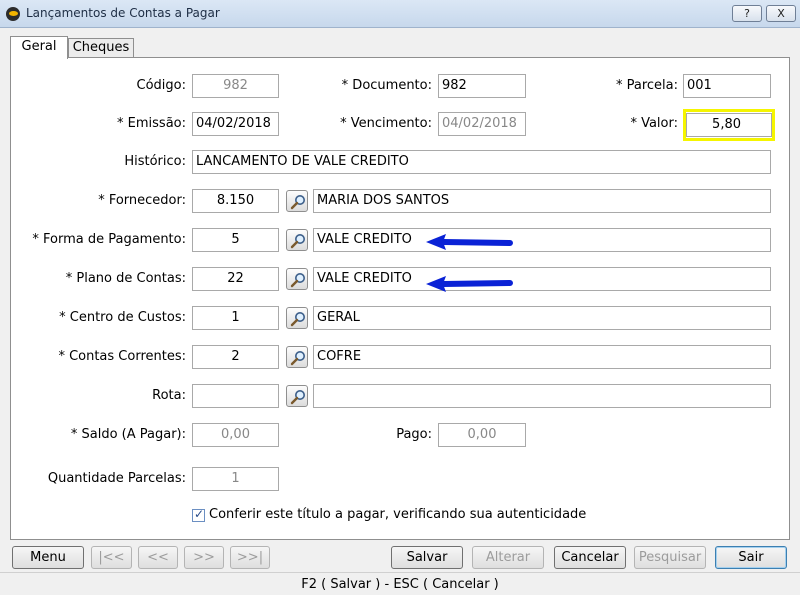 This screenshot has width=800, height=595. Describe the element at coordinates (128, 434) in the screenshot. I see `saldo-label: * Saldo (A Pagar):` at that location.